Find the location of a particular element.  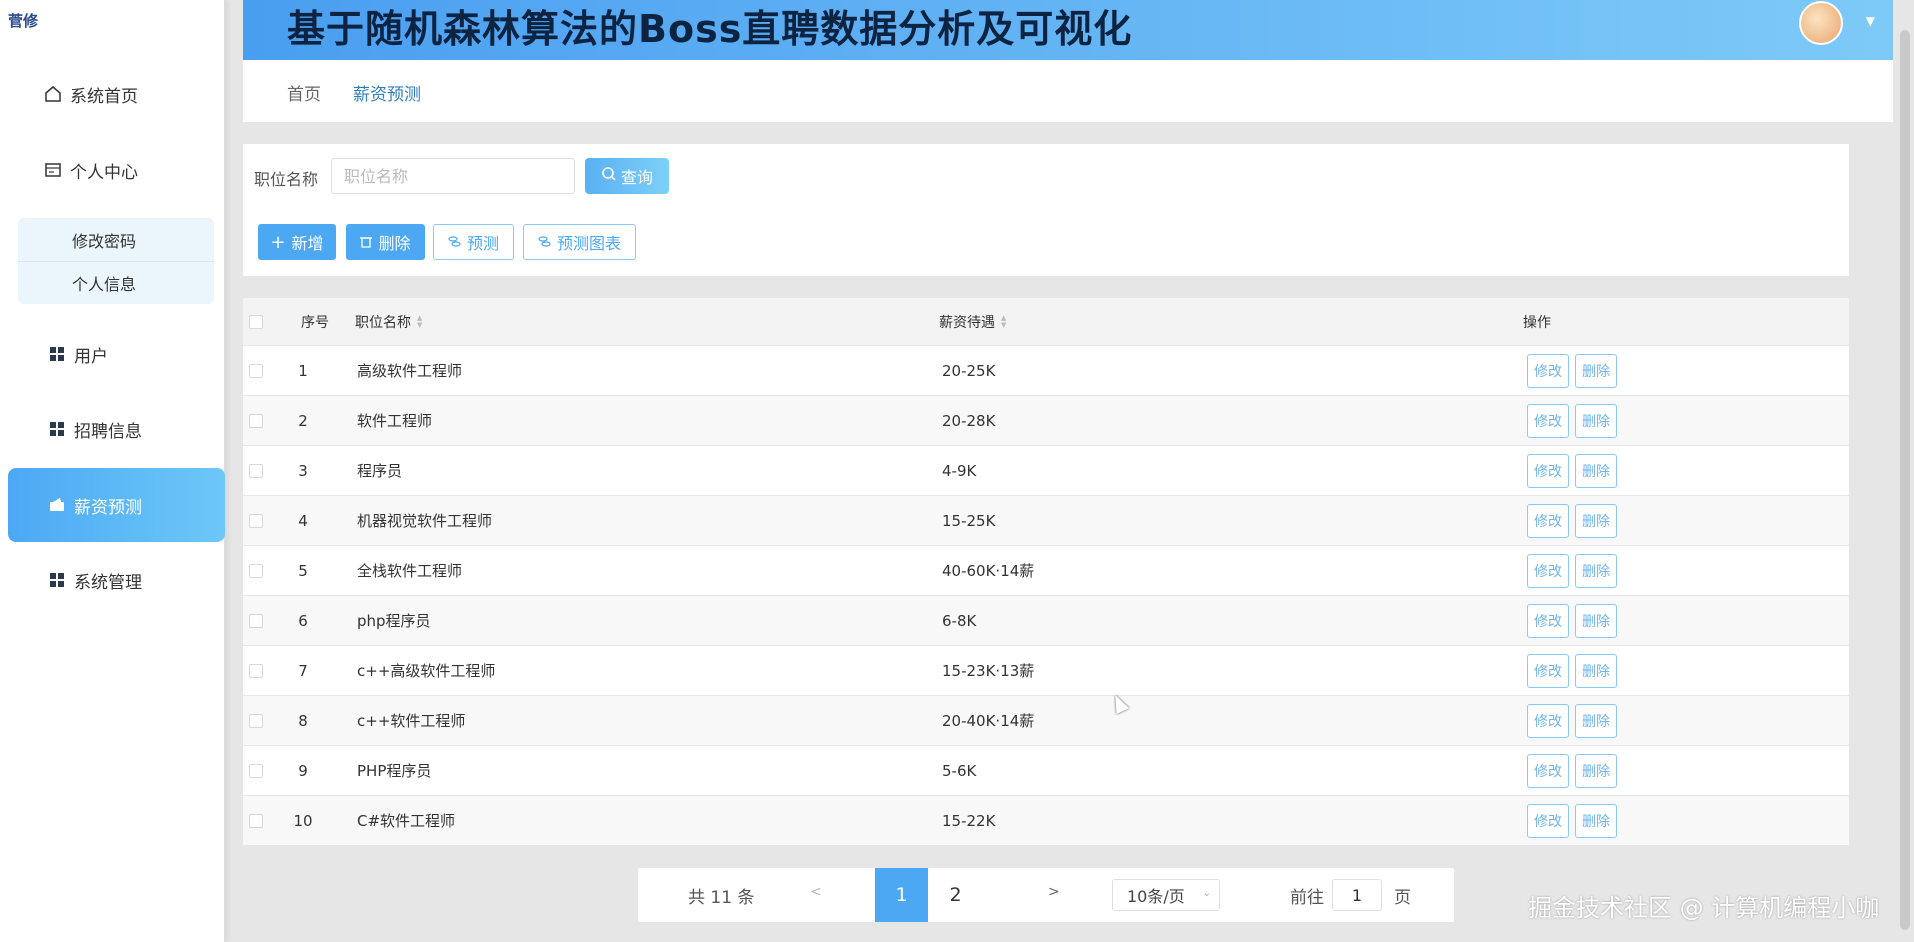

row-salary: 6-8K is located at coordinates (959, 620).